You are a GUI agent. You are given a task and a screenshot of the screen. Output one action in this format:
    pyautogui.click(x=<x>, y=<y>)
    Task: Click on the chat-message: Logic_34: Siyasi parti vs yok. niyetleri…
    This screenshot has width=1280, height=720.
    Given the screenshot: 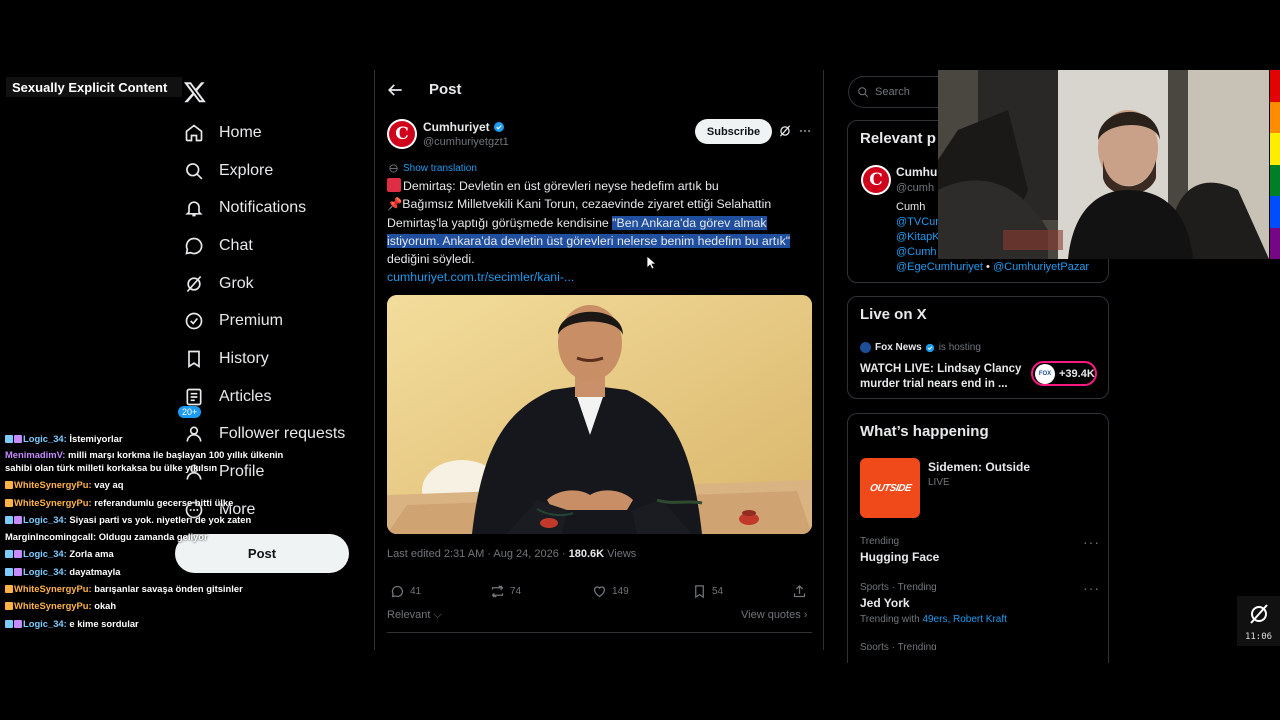 What is the action you would take?
    pyautogui.click(x=147, y=519)
    